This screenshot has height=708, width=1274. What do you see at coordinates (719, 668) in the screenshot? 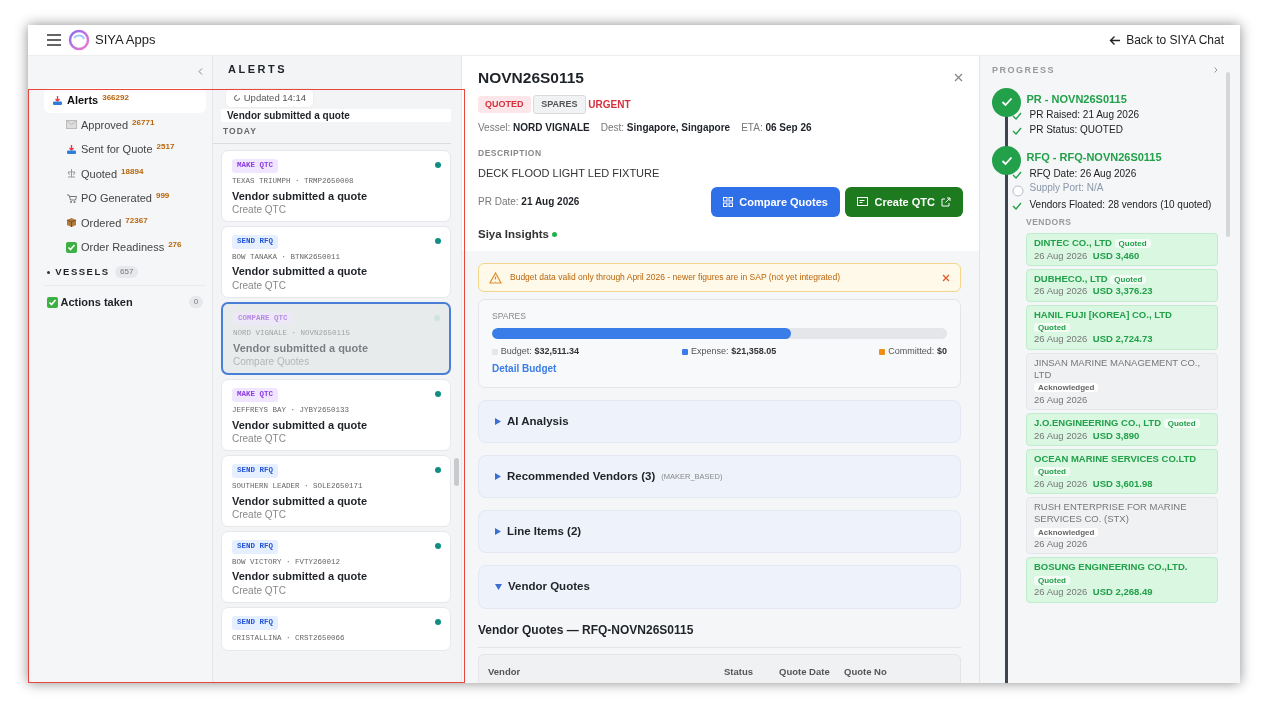
I see `table-header: Vendor Status Quote Date Quote No` at bounding box center [719, 668].